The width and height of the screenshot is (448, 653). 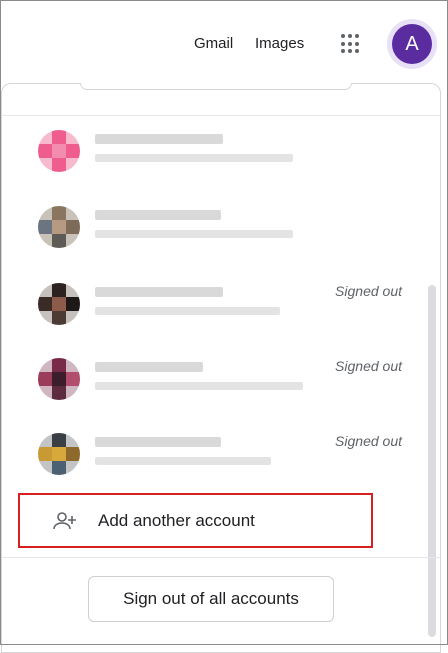 I want to click on apps-grid-icon, so click(x=351, y=44).